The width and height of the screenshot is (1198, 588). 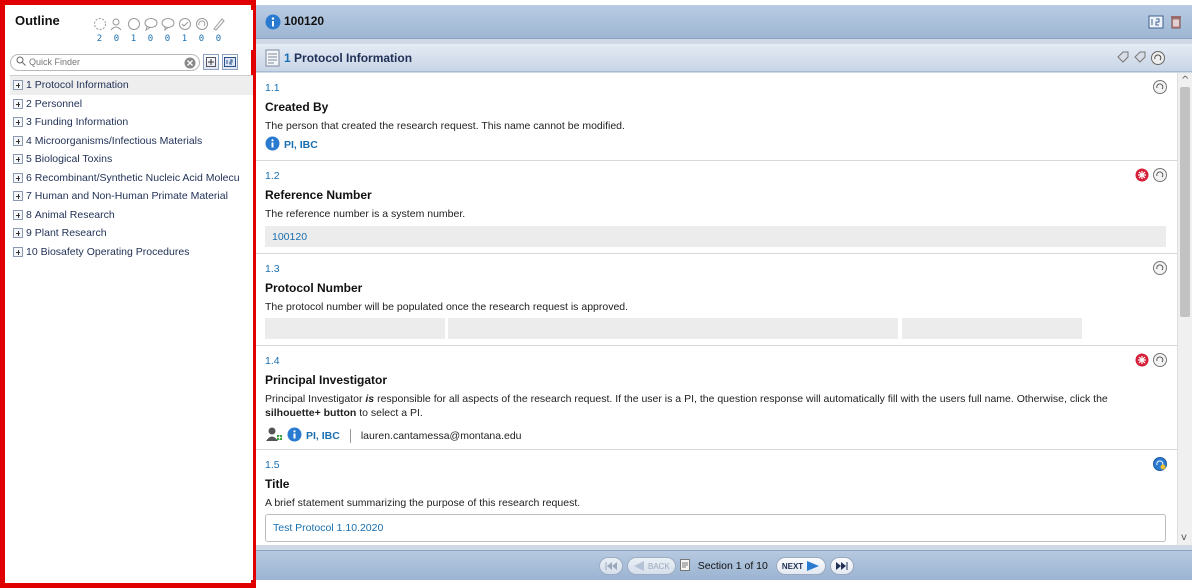 I want to click on section-actions, so click(x=1141, y=59).